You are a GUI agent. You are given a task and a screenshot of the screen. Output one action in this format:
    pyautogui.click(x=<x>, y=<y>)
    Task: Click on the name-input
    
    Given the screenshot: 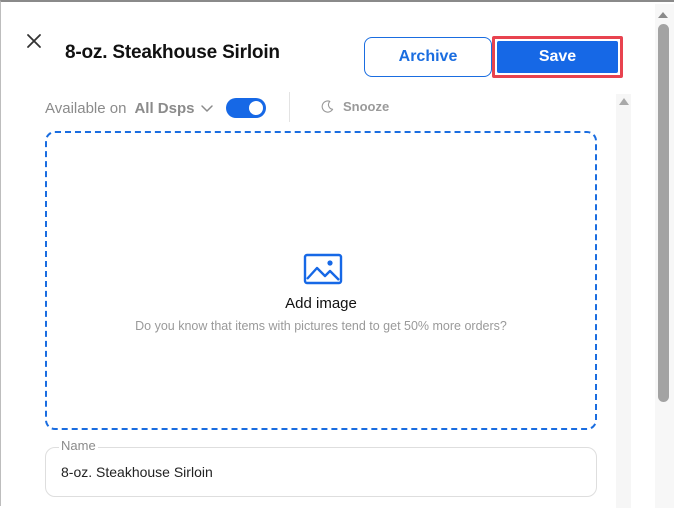 What is the action you would take?
    pyautogui.click(x=311, y=472)
    